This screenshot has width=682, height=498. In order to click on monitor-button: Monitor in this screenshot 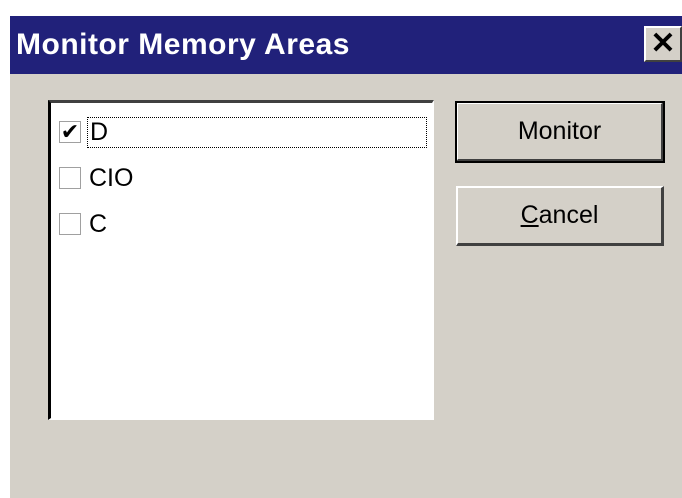, I will do `click(560, 132)`.